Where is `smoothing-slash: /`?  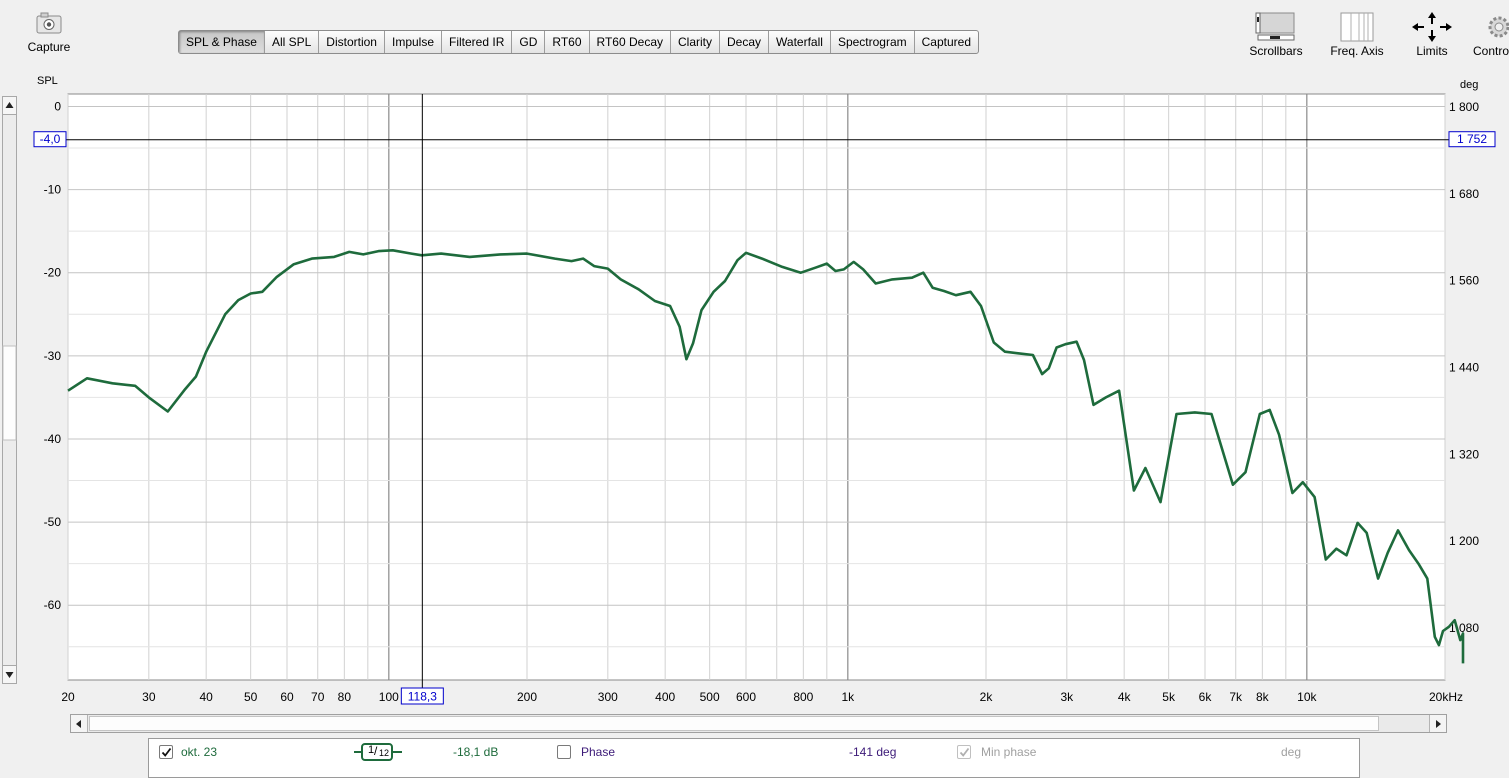 smoothing-slash: / is located at coordinates (376, 751).